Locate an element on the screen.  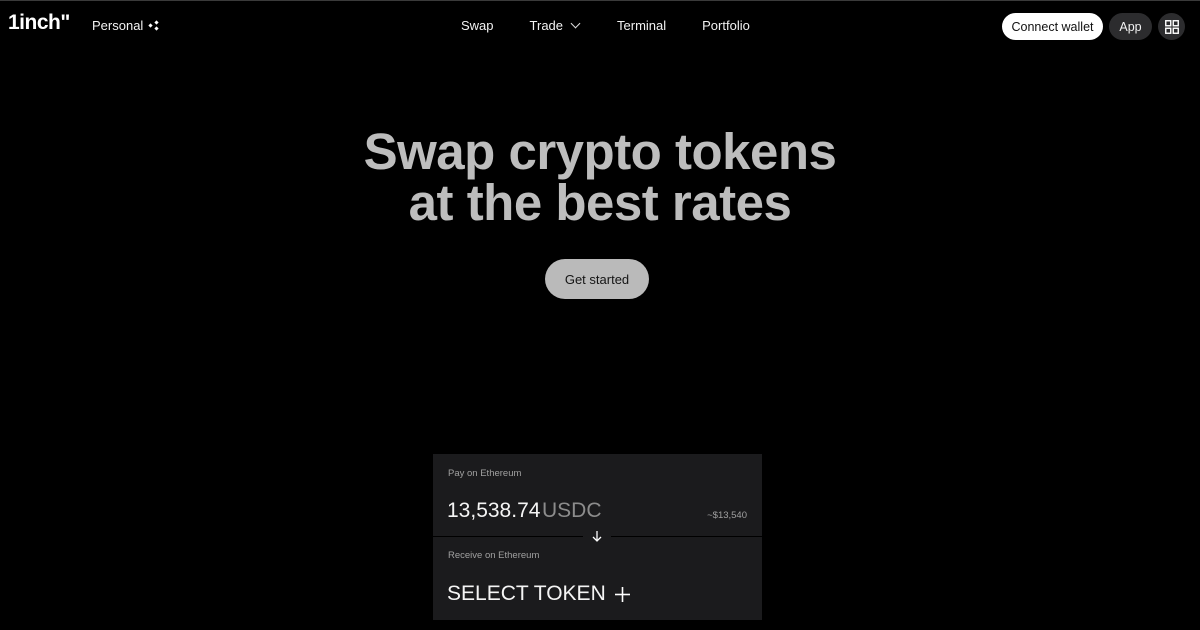
nav-terminal-label: Terminal is located at coordinates (642, 25).